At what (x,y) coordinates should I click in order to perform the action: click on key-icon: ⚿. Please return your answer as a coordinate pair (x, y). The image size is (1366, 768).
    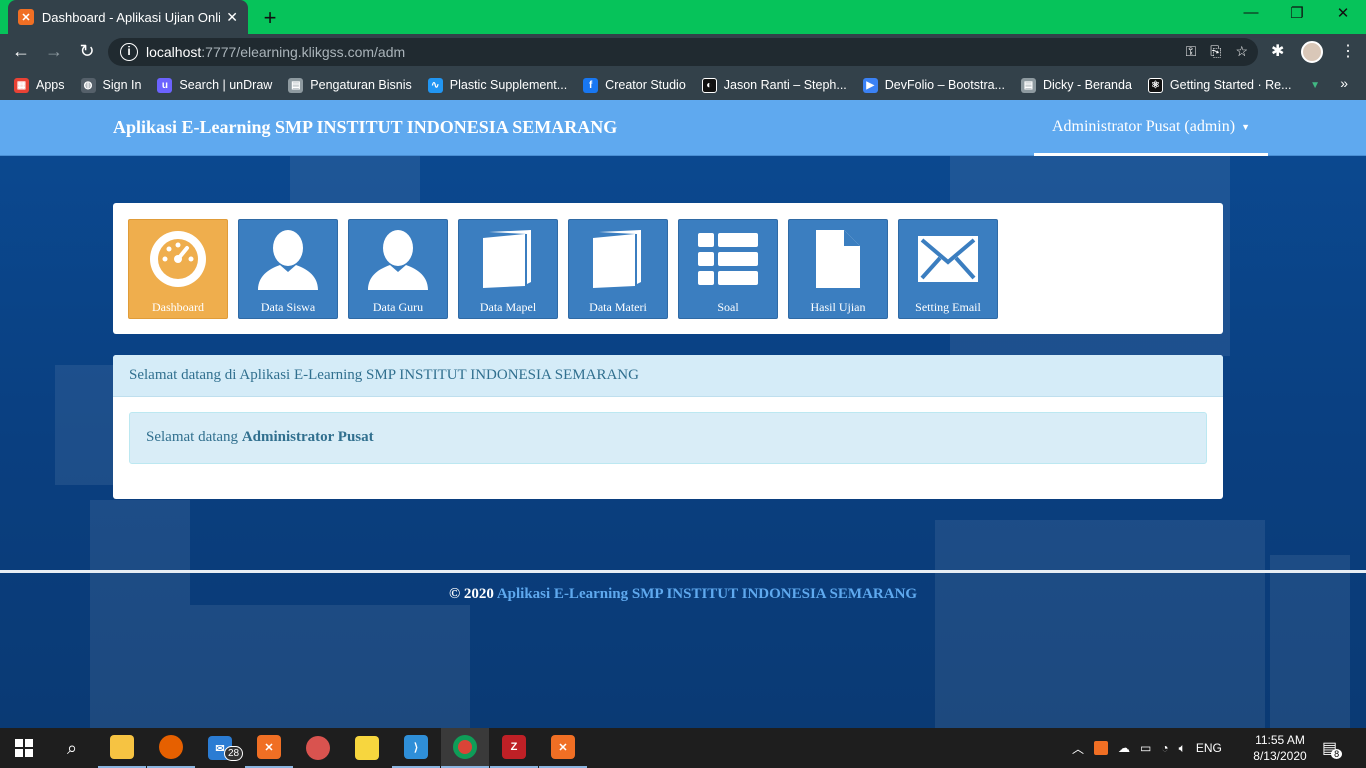
    Looking at the image, I should click on (1191, 51).